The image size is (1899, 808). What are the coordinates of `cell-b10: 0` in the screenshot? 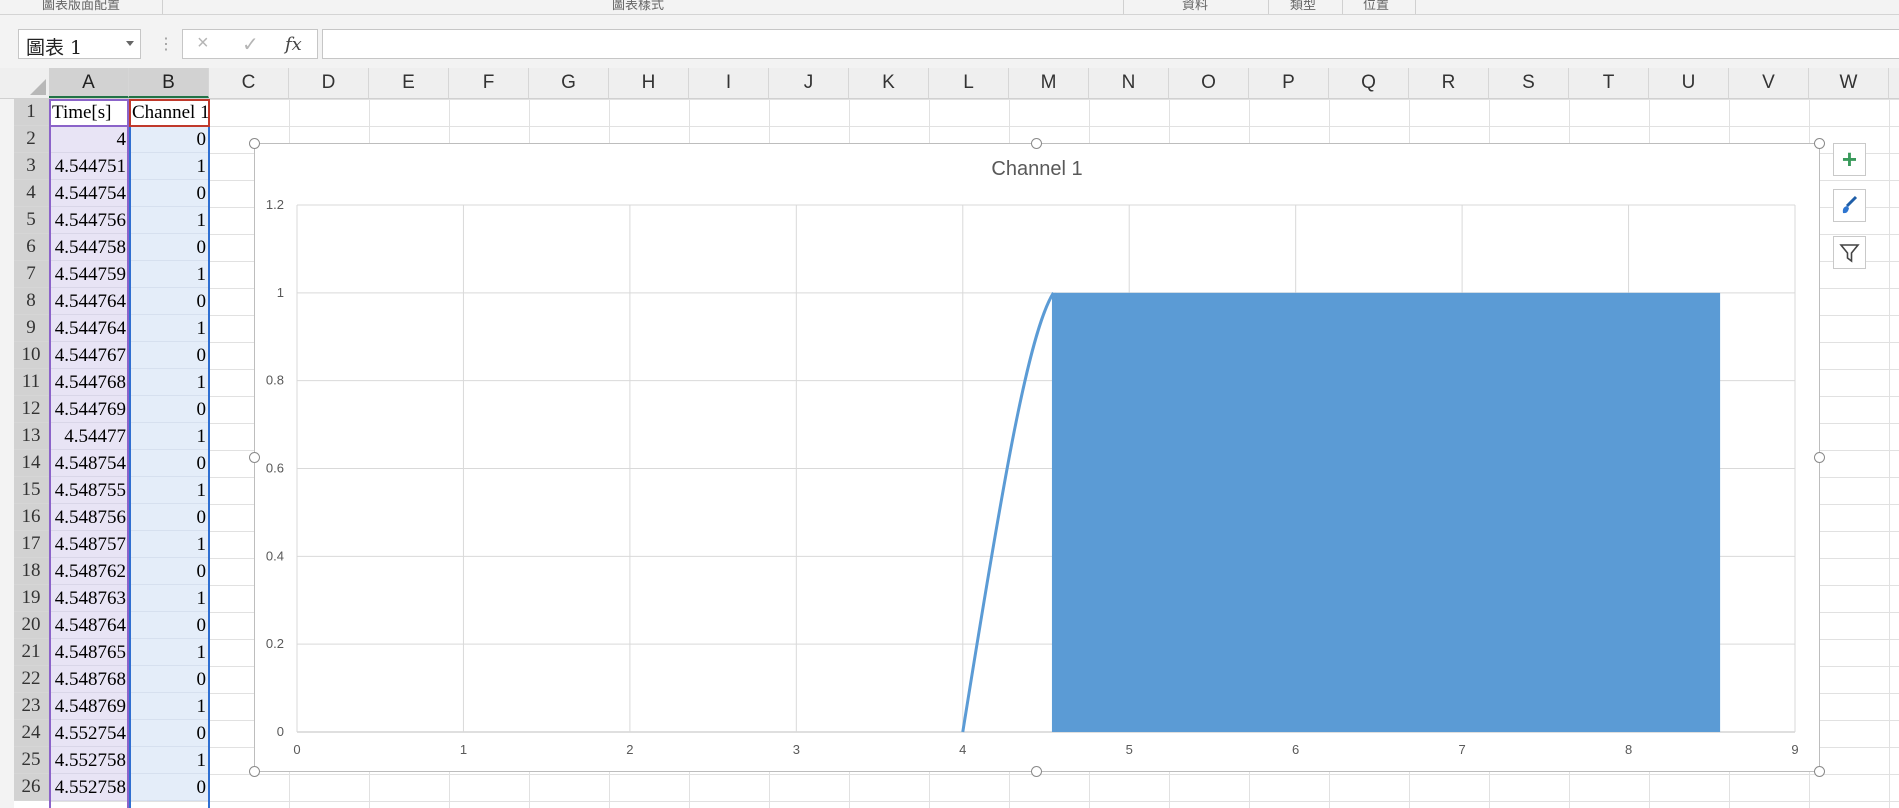 It's located at (169, 355).